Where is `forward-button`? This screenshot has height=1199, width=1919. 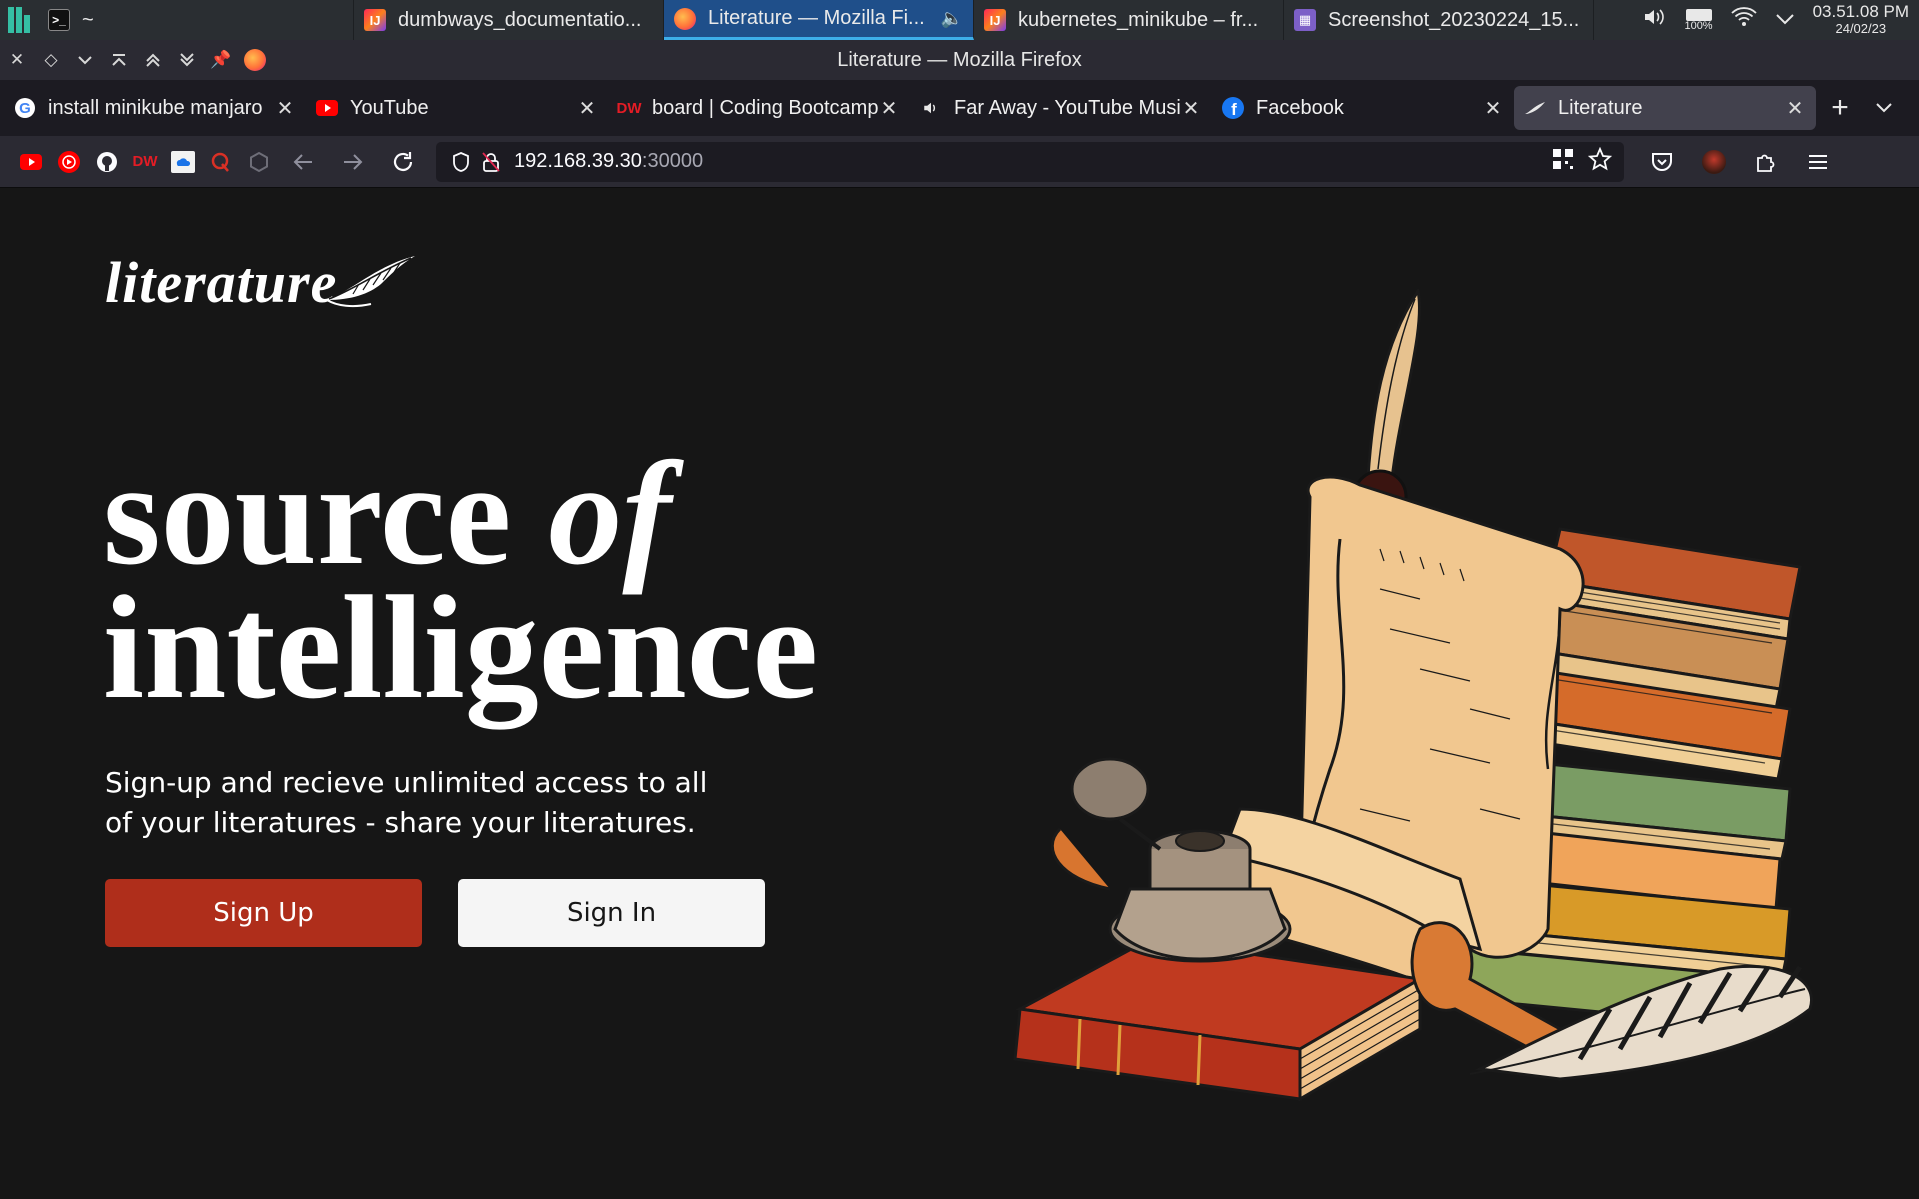
forward-button is located at coordinates (353, 162).